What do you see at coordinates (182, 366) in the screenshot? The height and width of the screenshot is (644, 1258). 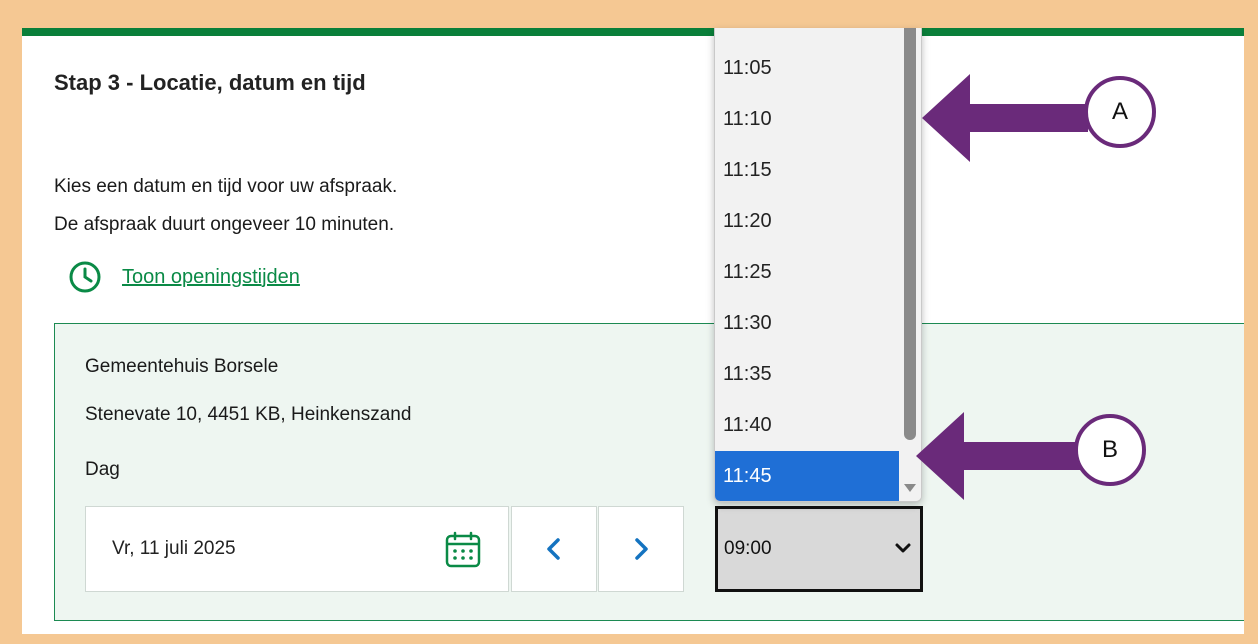 I see `location-name: Gemeentehuis Borsele` at bounding box center [182, 366].